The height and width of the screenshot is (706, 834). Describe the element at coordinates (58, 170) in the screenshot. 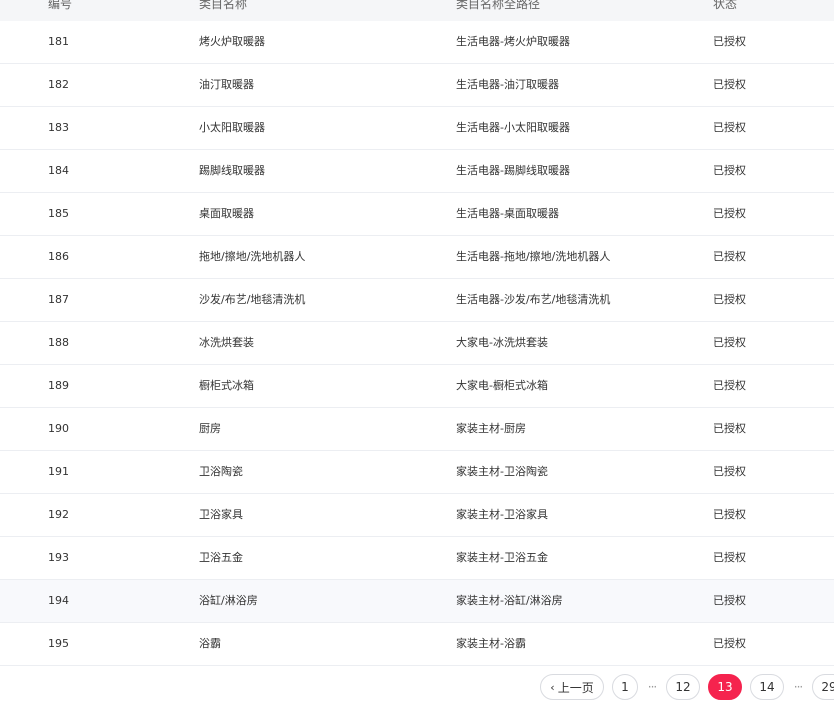

I see `cell-id: 184` at that location.